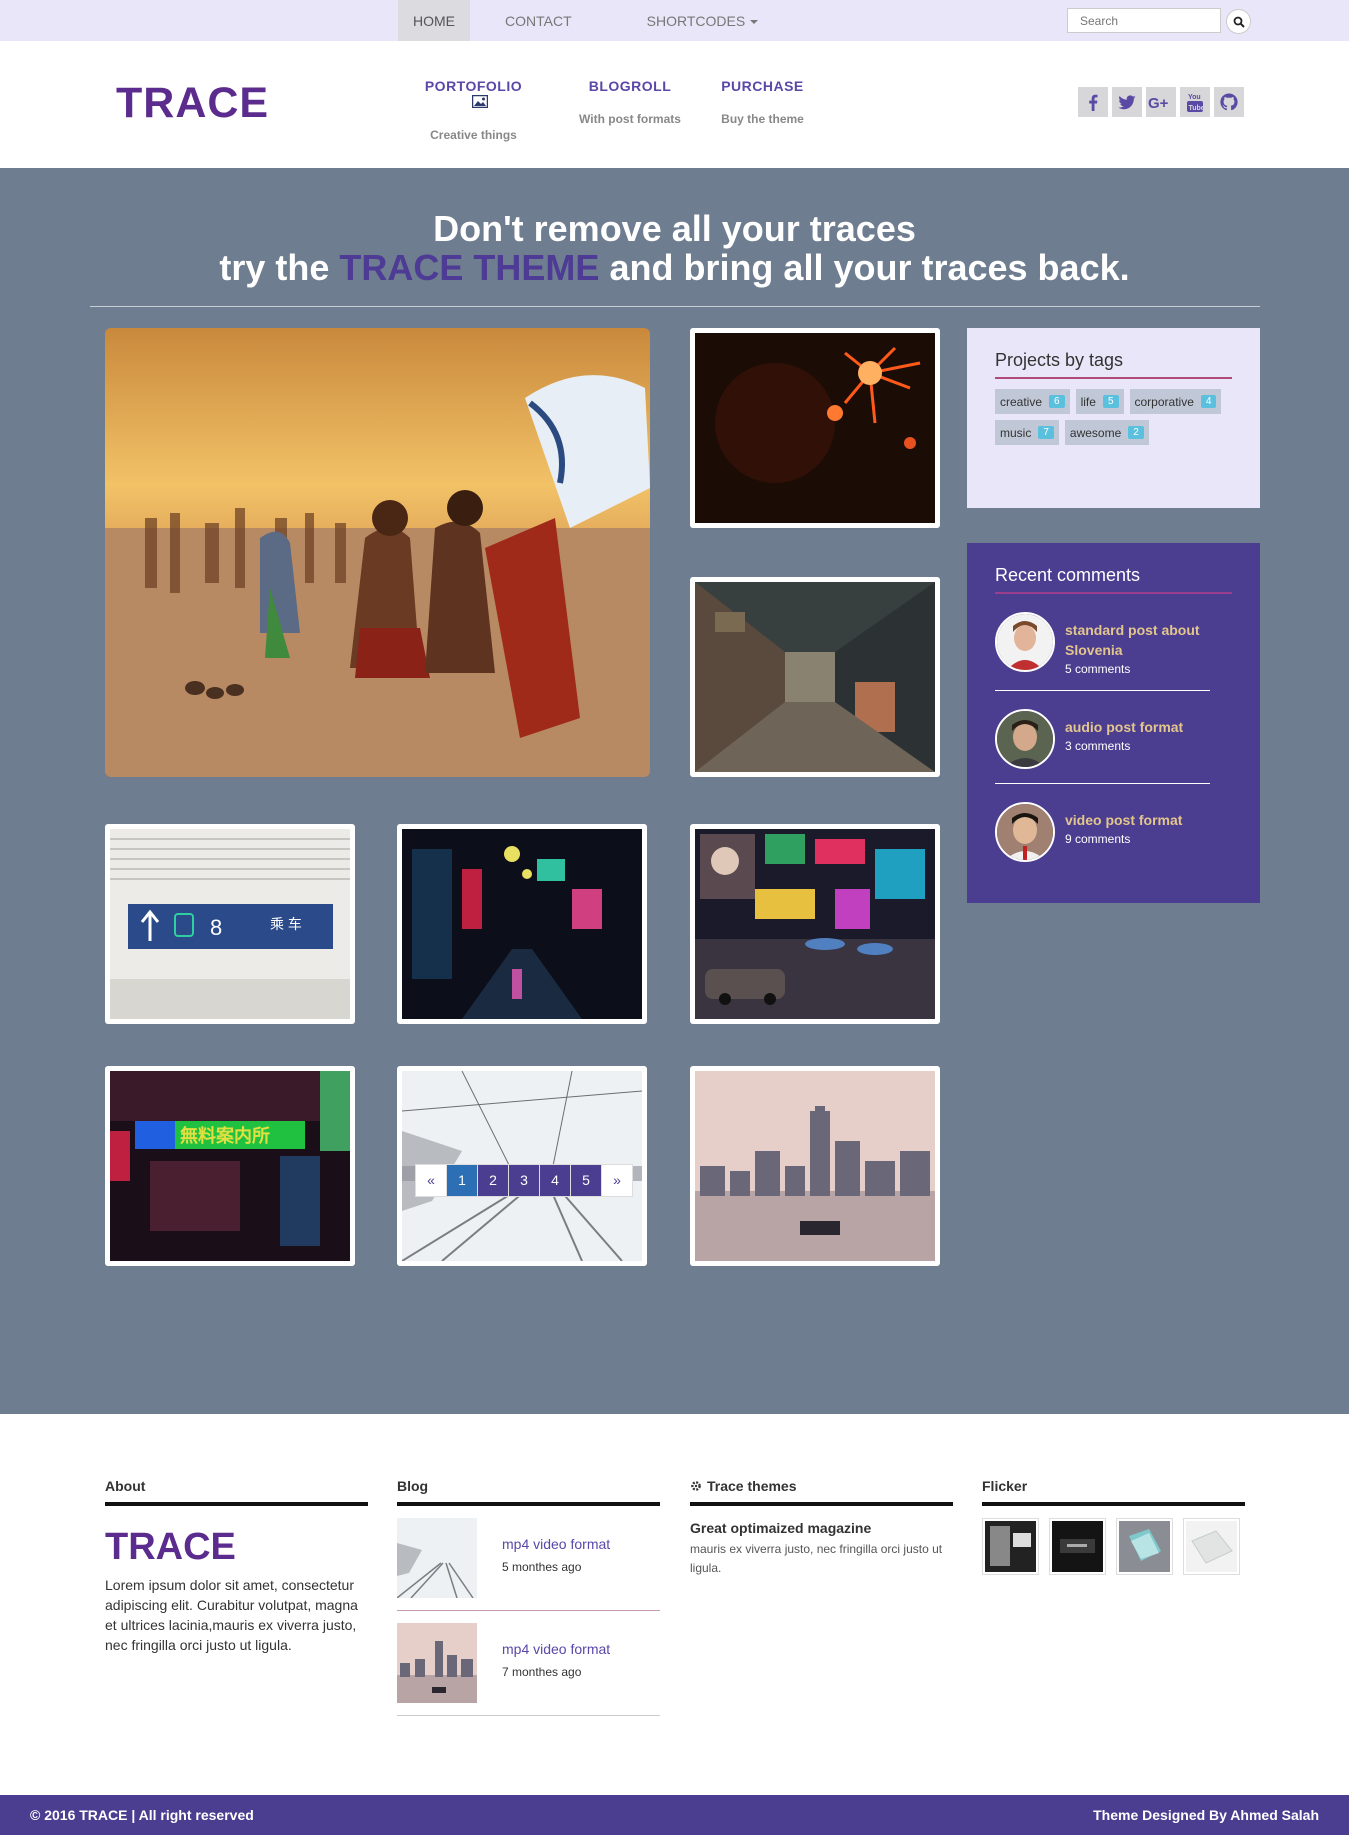  What do you see at coordinates (236, 1492) in the screenshot?
I see `footer-about-heading: About` at bounding box center [236, 1492].